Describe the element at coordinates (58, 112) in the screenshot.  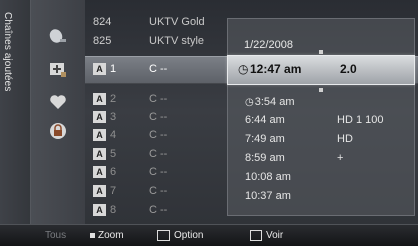
I see `icon-column` at that location.